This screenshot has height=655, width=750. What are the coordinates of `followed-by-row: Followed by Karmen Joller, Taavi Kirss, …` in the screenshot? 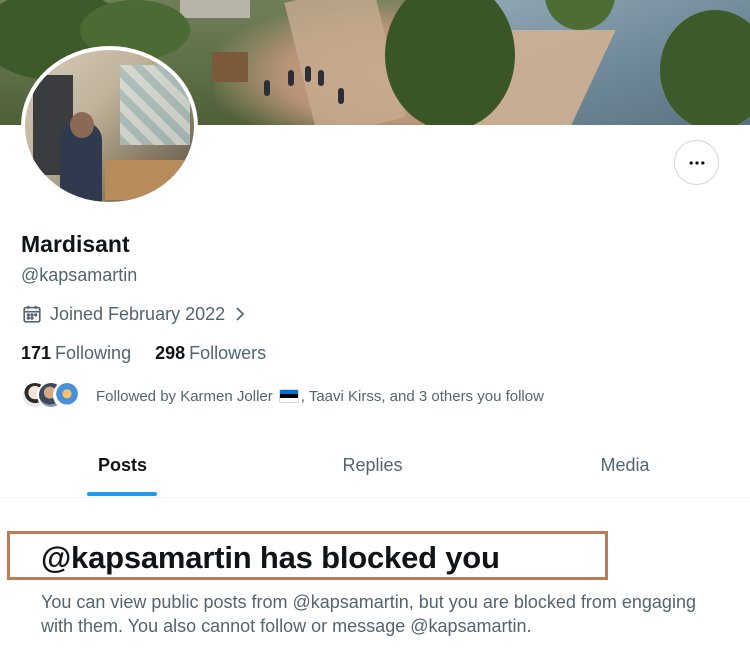 It's located at (282, 396).